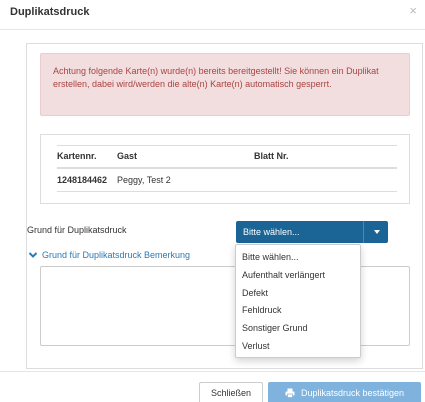 The height and width of the screenshot is (402, 425). Describe the element at coordinates (185, 179) in the screenshot. I see `cell-guest: Peggy, Test 2` at that location.